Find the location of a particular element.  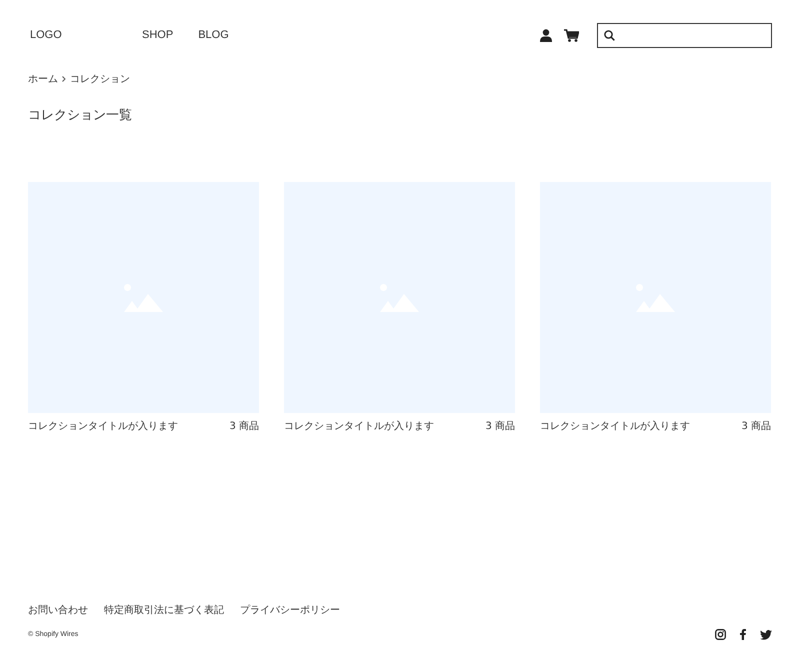

nav-link: SHOP is located at coordinates (158, 35).